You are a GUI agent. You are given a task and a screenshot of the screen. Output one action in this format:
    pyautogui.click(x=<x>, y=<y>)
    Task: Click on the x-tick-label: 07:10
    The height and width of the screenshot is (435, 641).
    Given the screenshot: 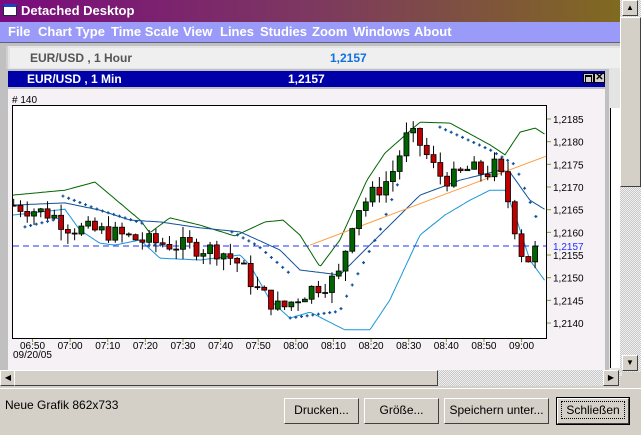 What is the action you would take?
    pyautogui.click(x=107, y=346)
    